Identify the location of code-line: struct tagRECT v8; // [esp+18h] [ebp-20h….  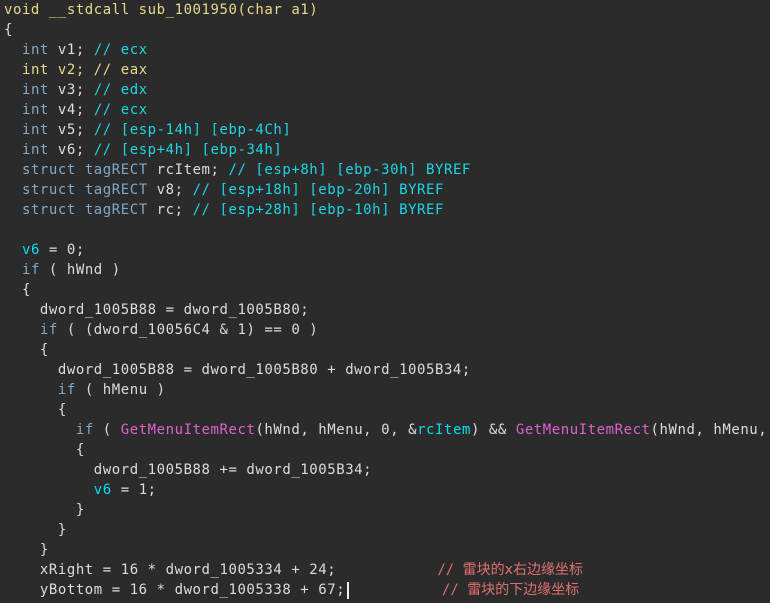
(385, 190).